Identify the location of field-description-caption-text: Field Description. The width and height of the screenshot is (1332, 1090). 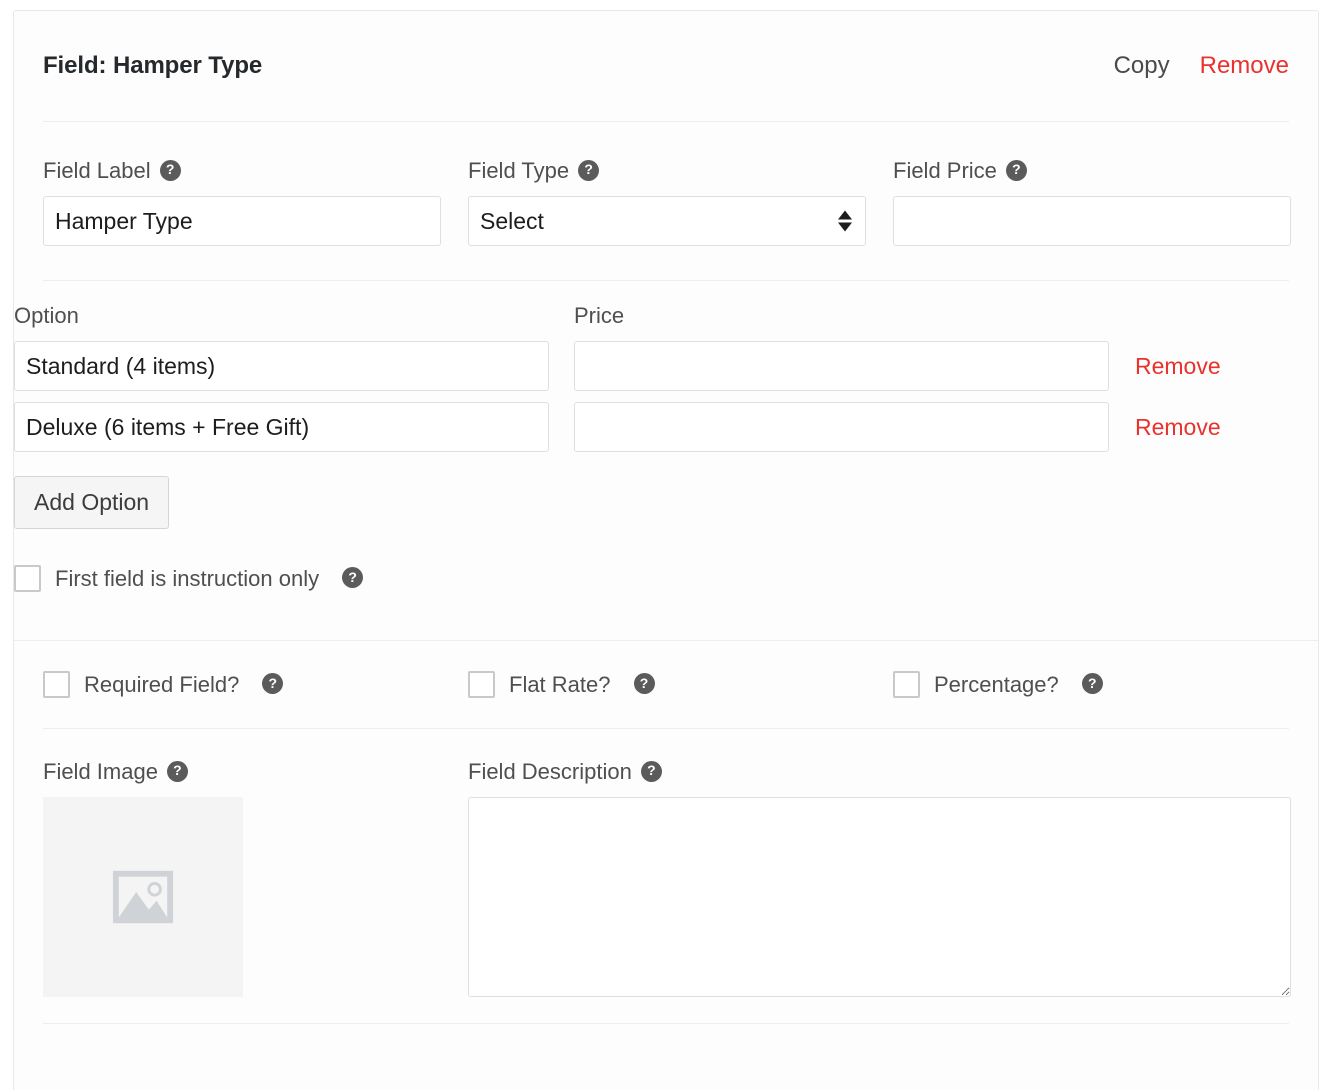
(550, 771).